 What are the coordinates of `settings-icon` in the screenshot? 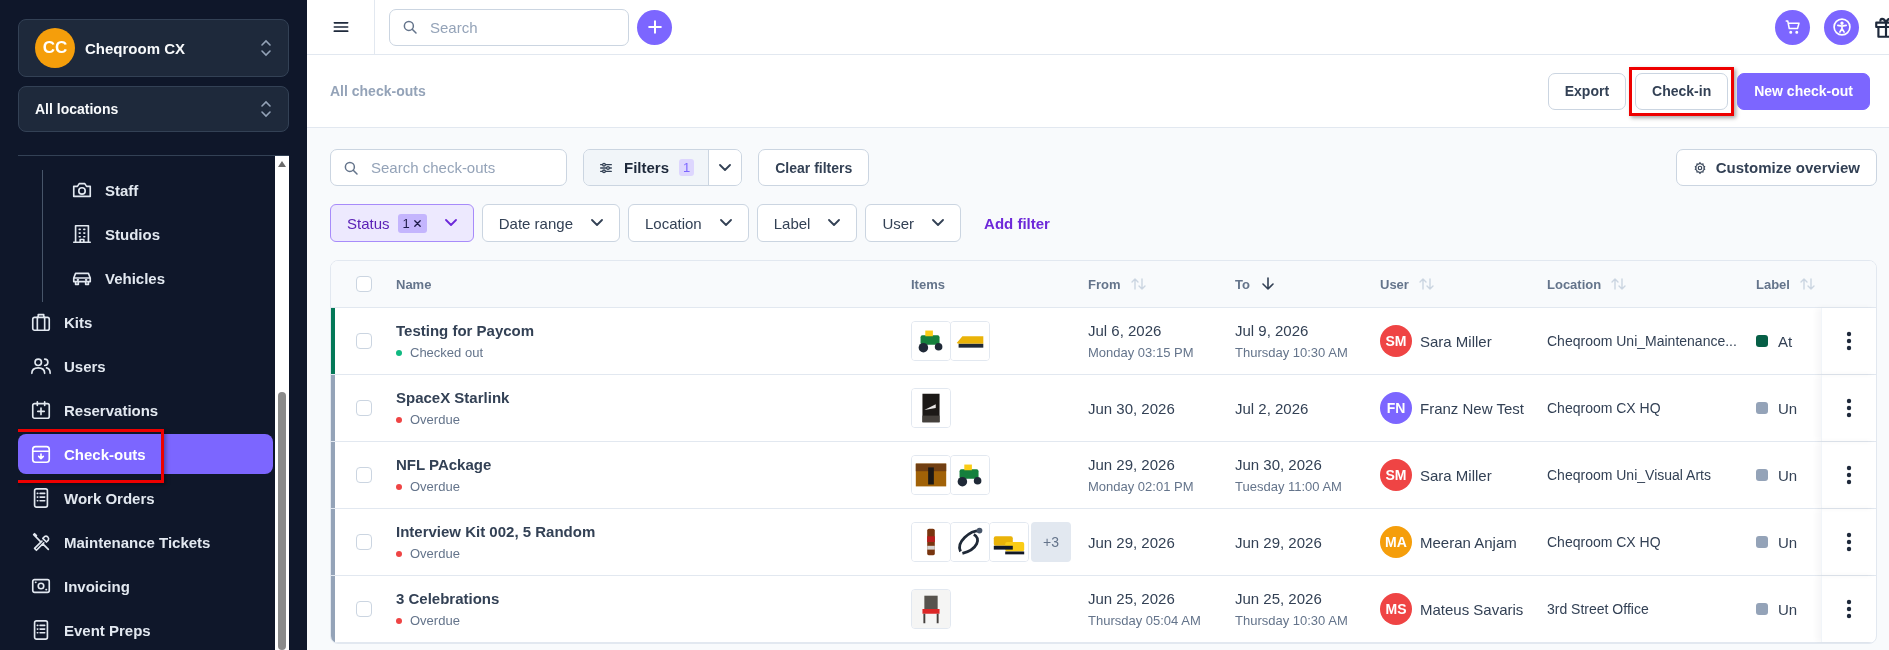 It's located at (1699, 167).